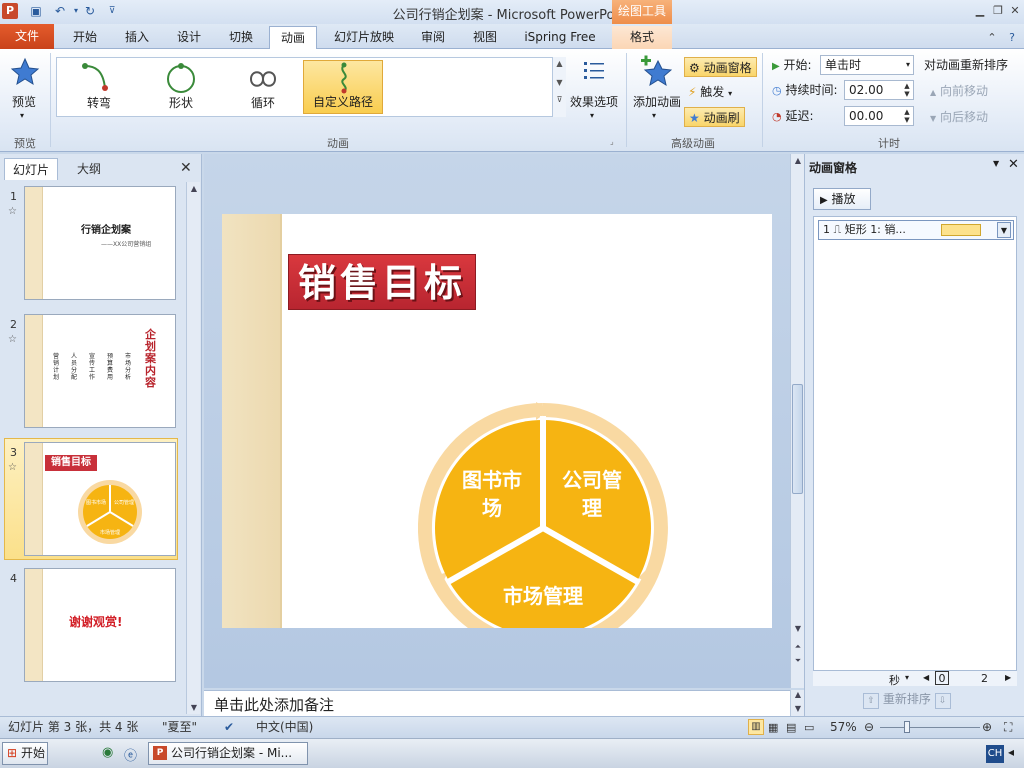 The height and width of the screenshot is (768, 1024). I want to click on move-later-button: ▼ 向后移动, so click(959, 117).